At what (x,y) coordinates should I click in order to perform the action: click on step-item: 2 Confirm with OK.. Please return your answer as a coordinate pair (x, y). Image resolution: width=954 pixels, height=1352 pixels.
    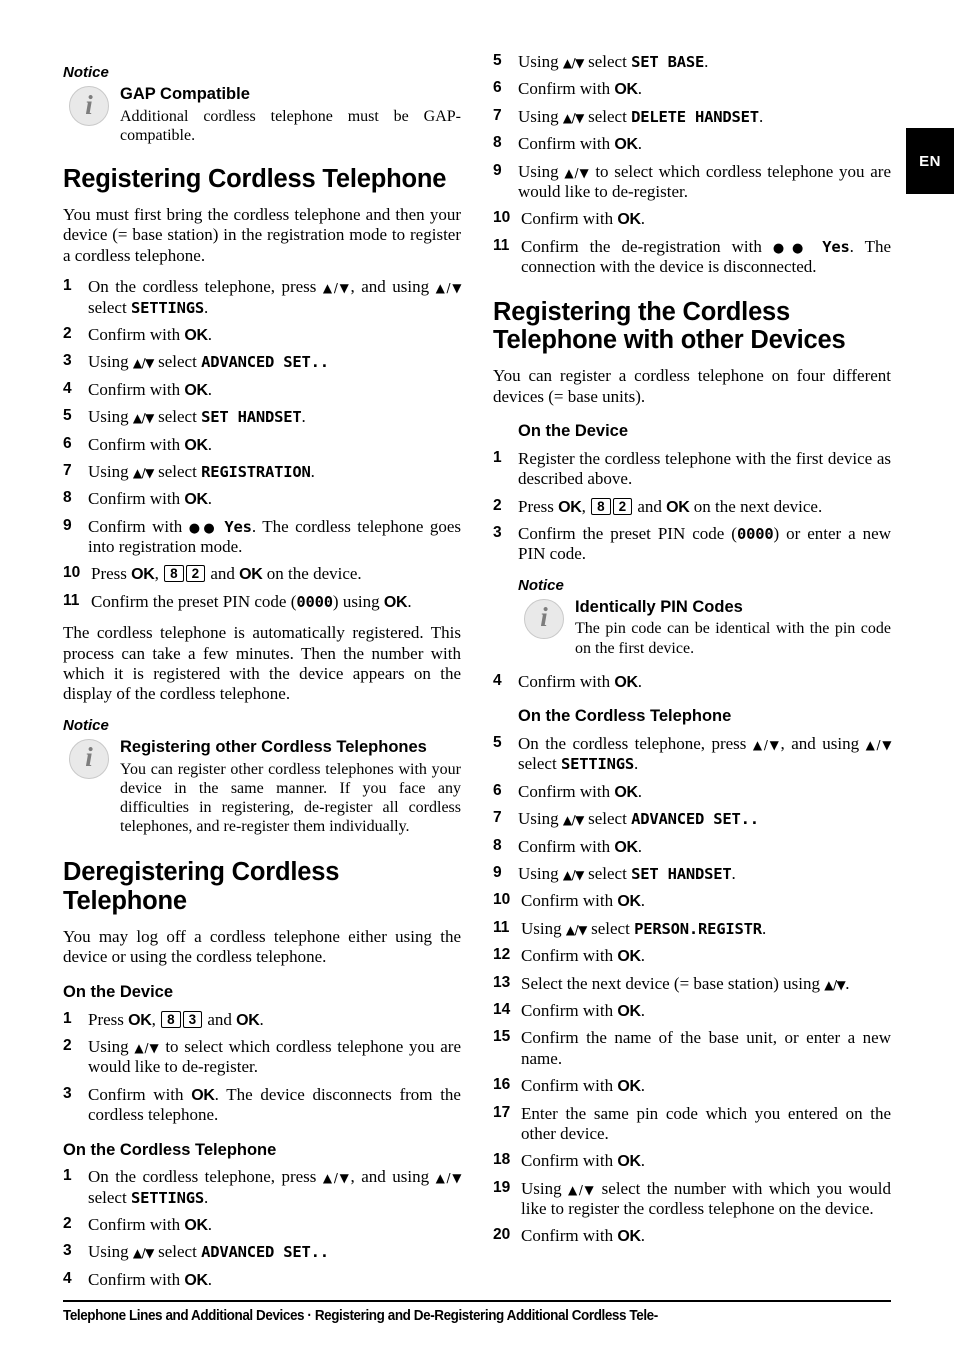
    Looking at the image, I should click on (137, 1225).